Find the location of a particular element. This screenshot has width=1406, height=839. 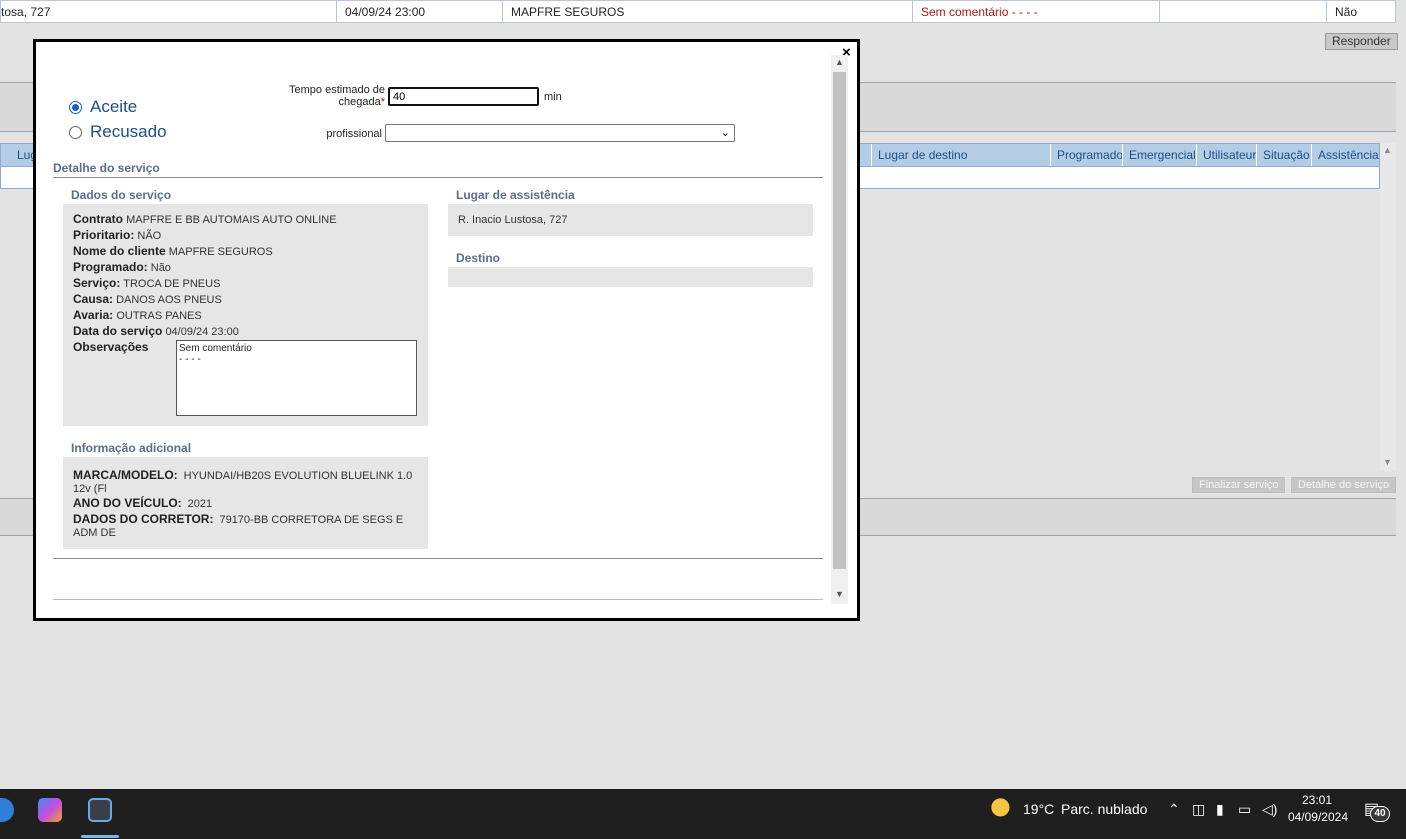

radio-recusado: Recusado is located at coordinates (118, 132).